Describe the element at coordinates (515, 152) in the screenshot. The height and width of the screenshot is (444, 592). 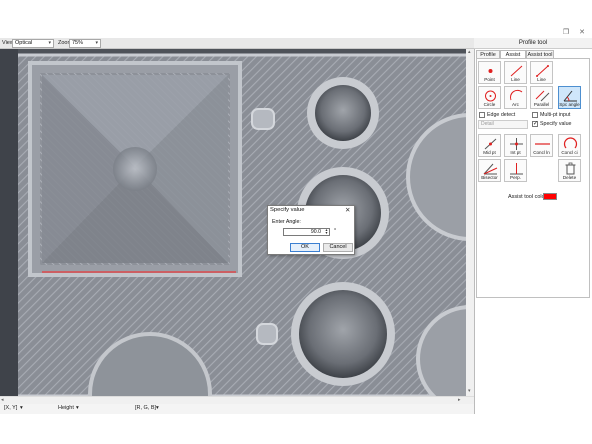
I see `intersection-point-tool-label: Int pt` at that location.